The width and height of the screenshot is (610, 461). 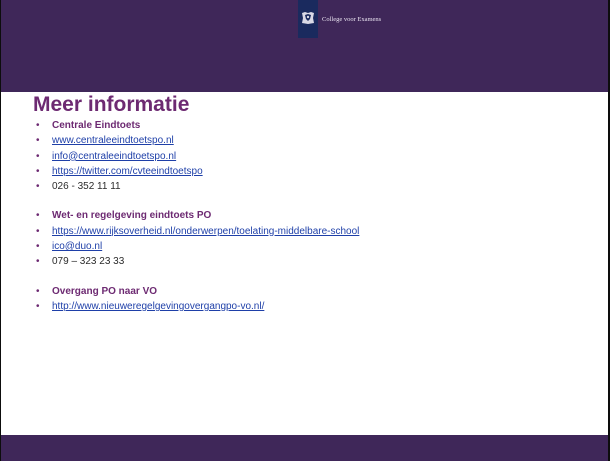 I want to click on link-twitter: • https://twitter.com/cvteeindtoetspo, so click(x=197, y=171).